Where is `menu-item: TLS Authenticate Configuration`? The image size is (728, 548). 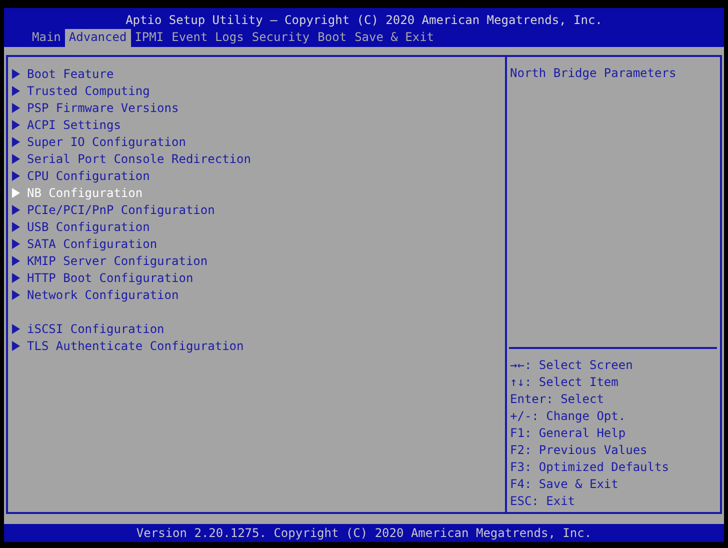 menu-item: TLS Authenticate Configuration is located at coordinates (258, 345).